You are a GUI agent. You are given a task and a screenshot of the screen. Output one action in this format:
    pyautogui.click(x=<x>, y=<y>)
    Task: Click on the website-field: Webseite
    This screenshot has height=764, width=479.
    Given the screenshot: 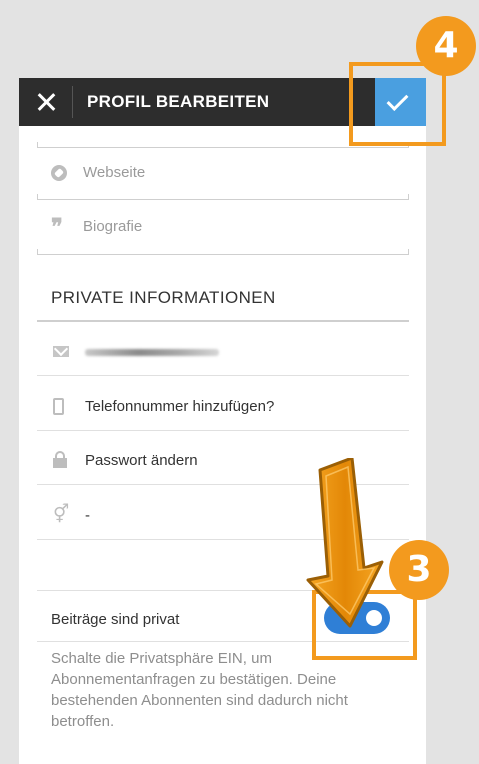 What is the action you would take?
    pyautogui.click(x=223, y=174)
    